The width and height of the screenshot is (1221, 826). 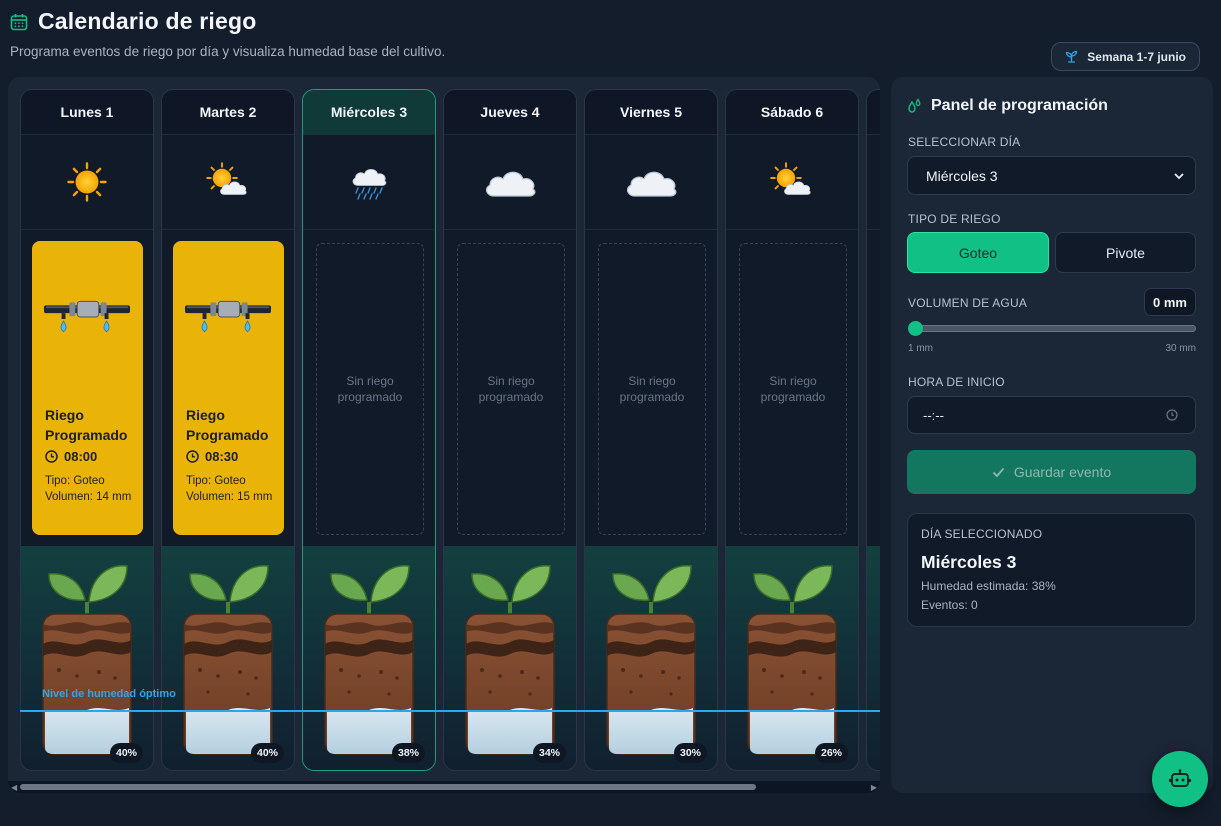 I want to click on day-header: Lunes 1, so click(x=87, y=112).